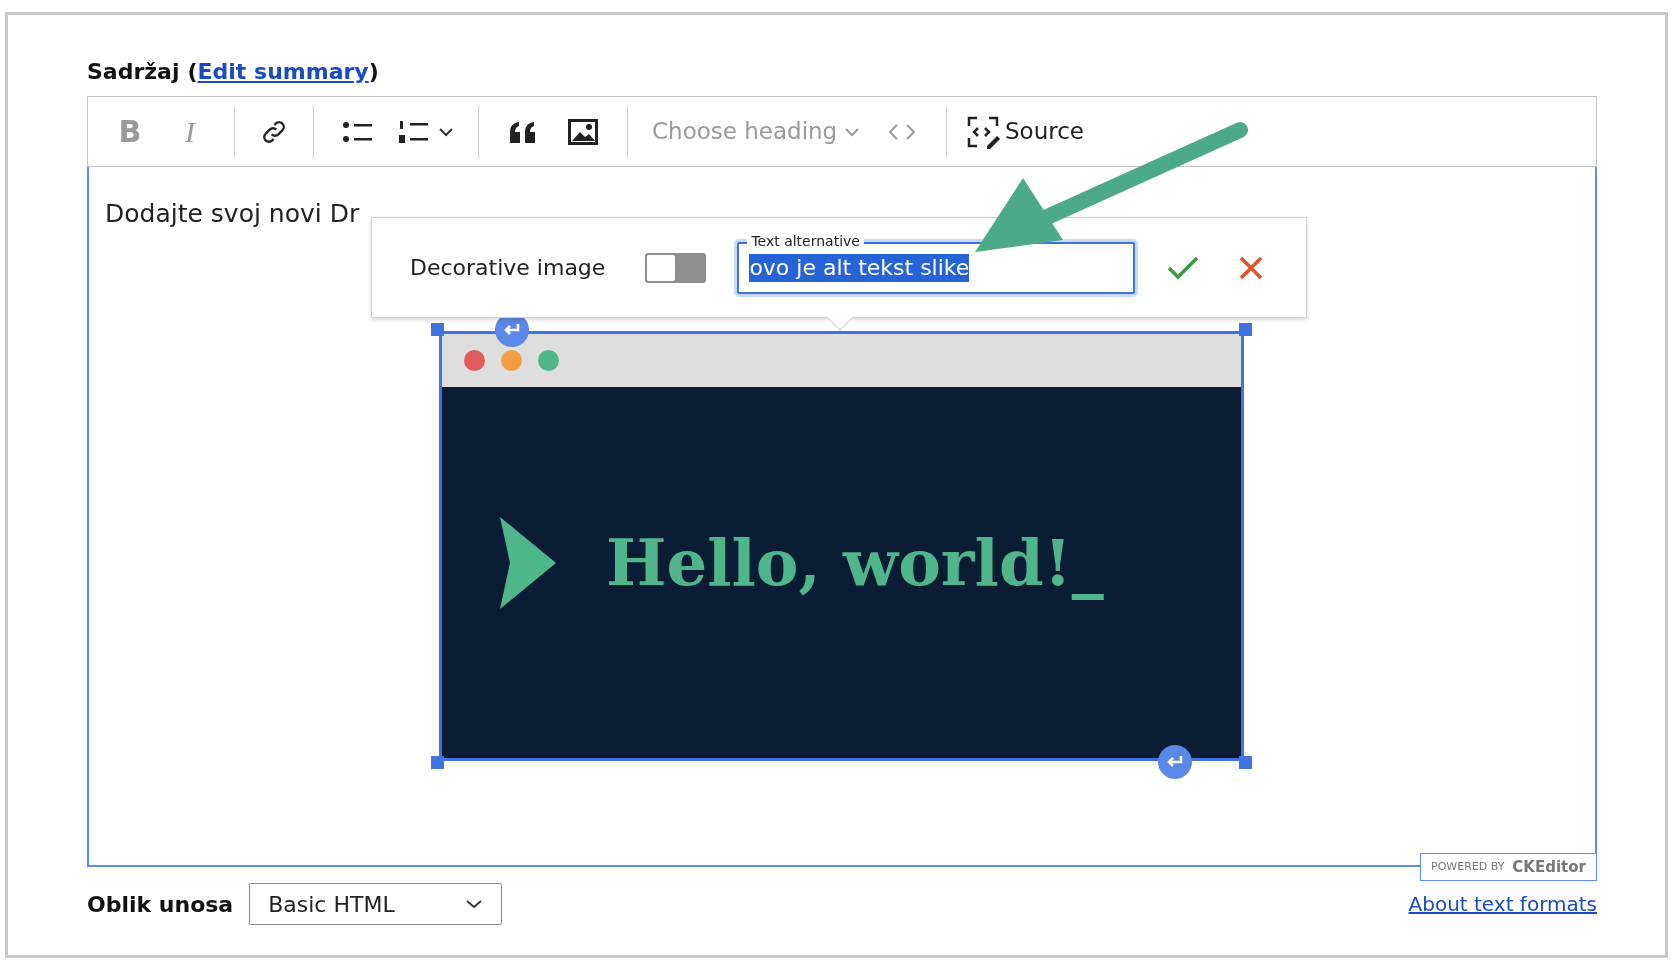  Describe the element at coordinates (133, 72) in the screenshot. I see `field-label: Sadržaj` at that location.